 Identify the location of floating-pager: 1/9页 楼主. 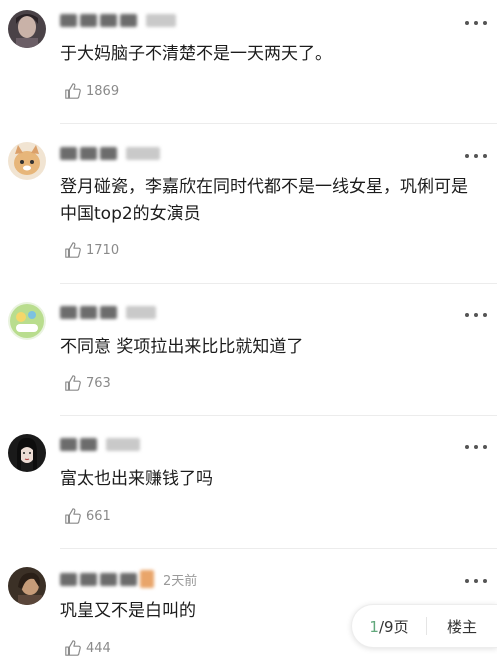
(424, 626).